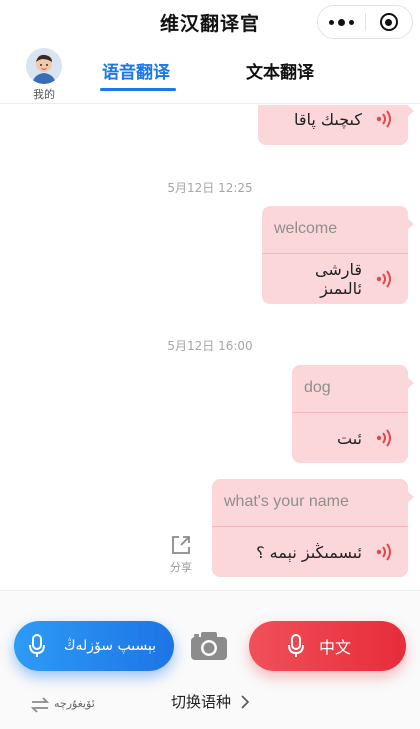 This screenshot has width=420, height=729. I want to click on profile-button: 我的, so click(44, 75).